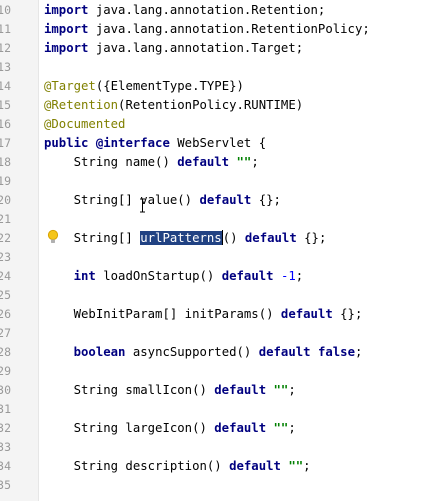 This screenshot has height=501, width=427. Describe the element at coordinates (269, 105) in the screenshot. I see `code-token: RUNTIME` at that location.